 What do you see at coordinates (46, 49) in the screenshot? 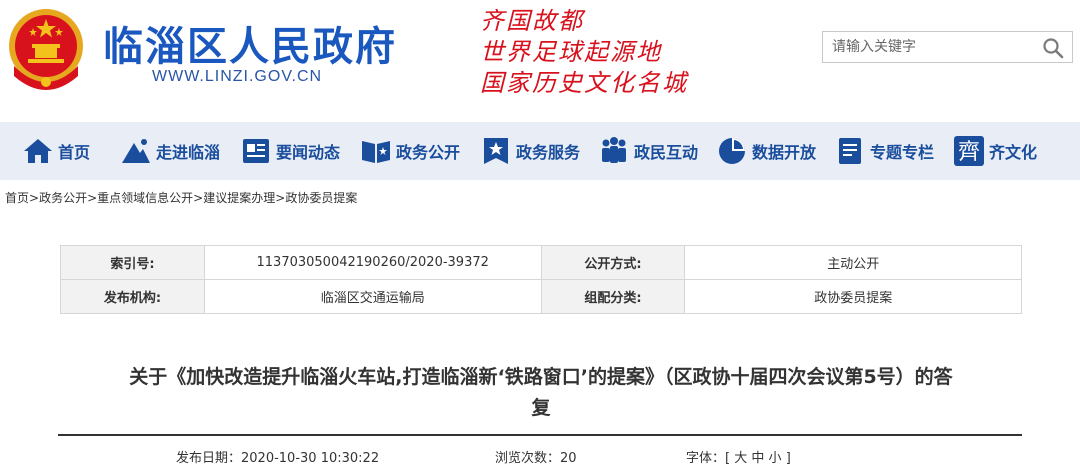
I see `national-emblem-icon` at bounding box center [46, 49].